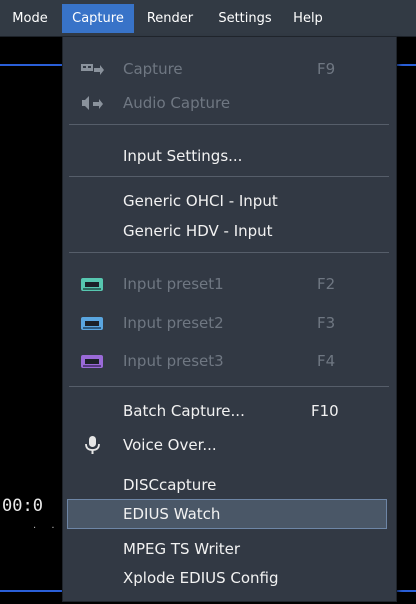  Describe the element at coordinates (198, 231) in the screenshot. I see `menu-item-label: Generic HDV - Input` at that location.